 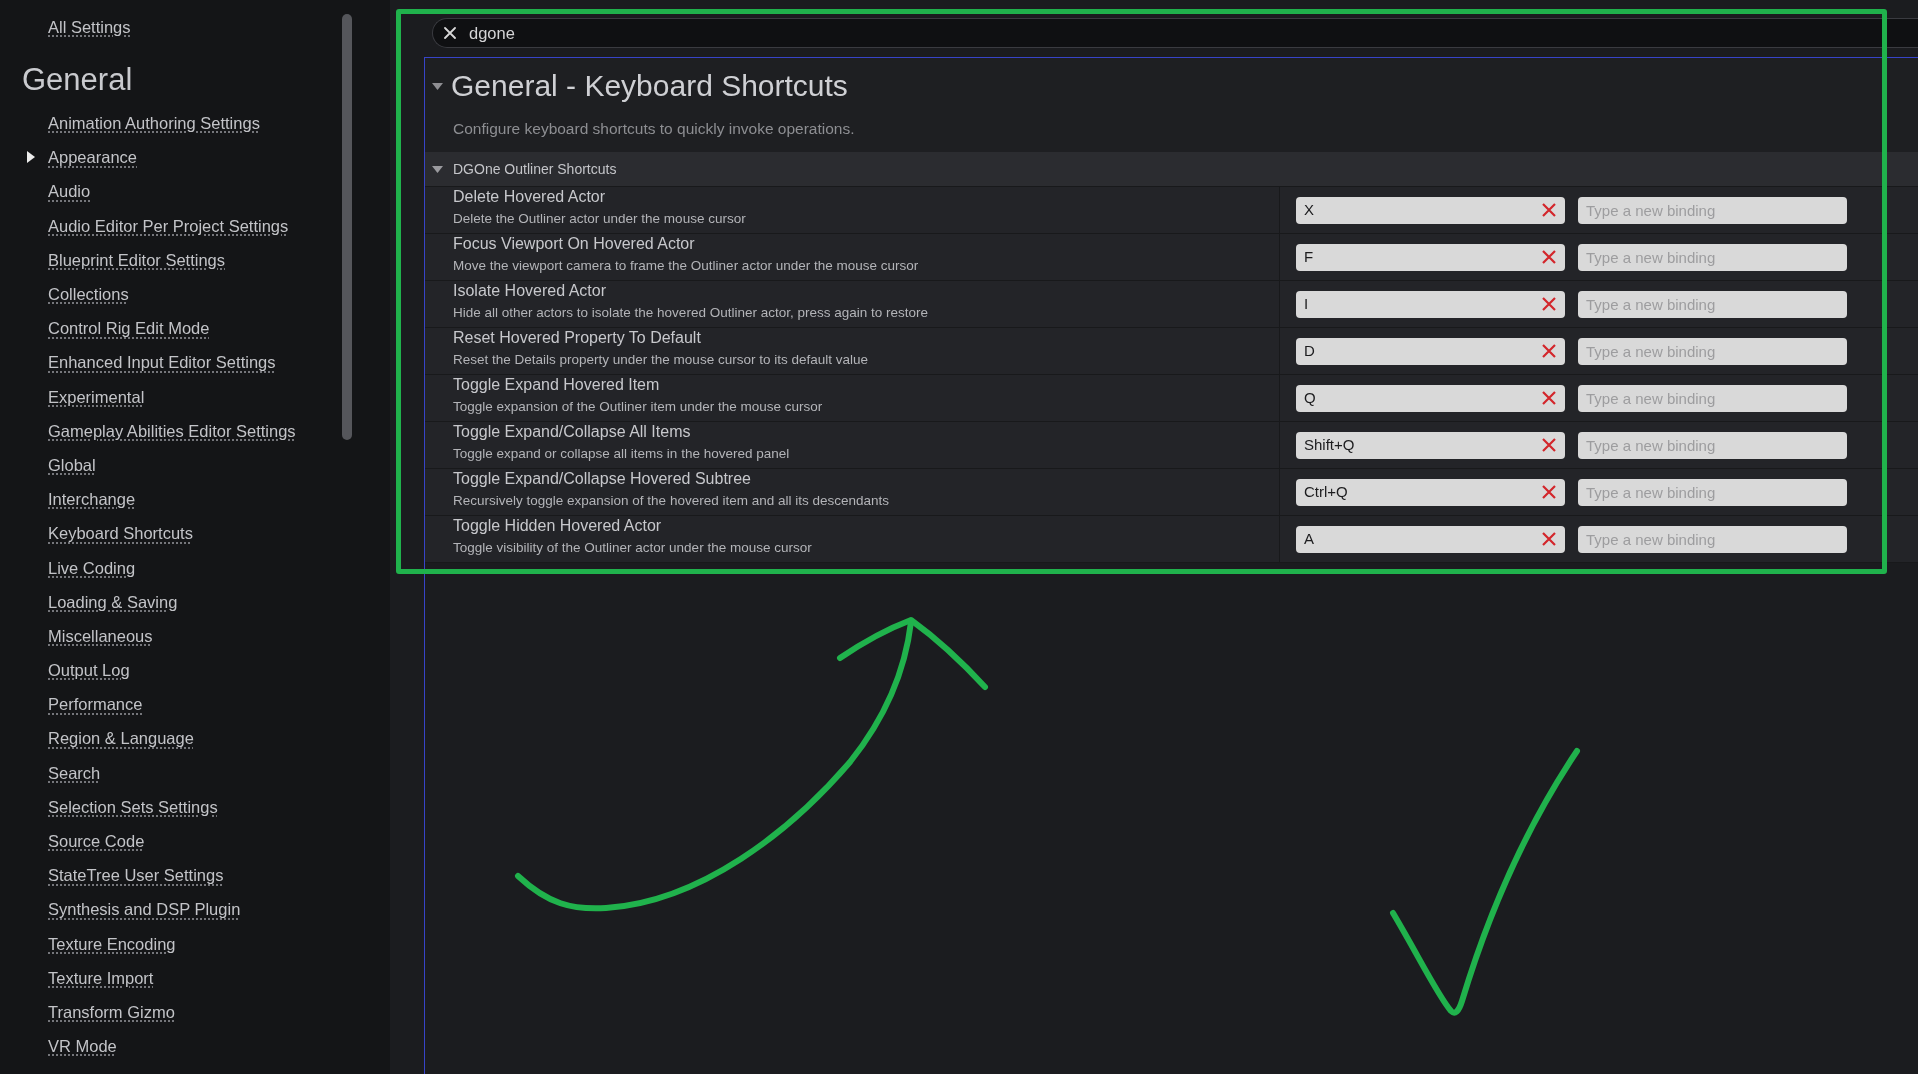 I want to click on shortcut-description: Move the viewport camera to frame the Outliner actor under the mouse cursor, so click(x=686, y=266).